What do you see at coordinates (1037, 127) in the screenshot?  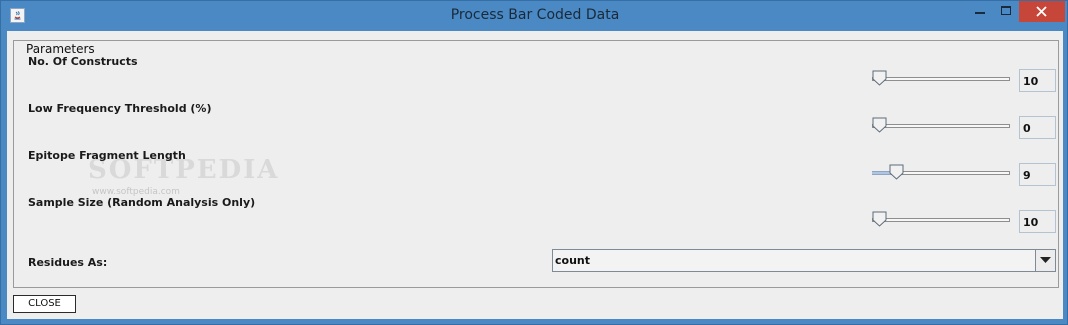 I see `threshold-value-field: 0` at bounding box center [1037, 127].